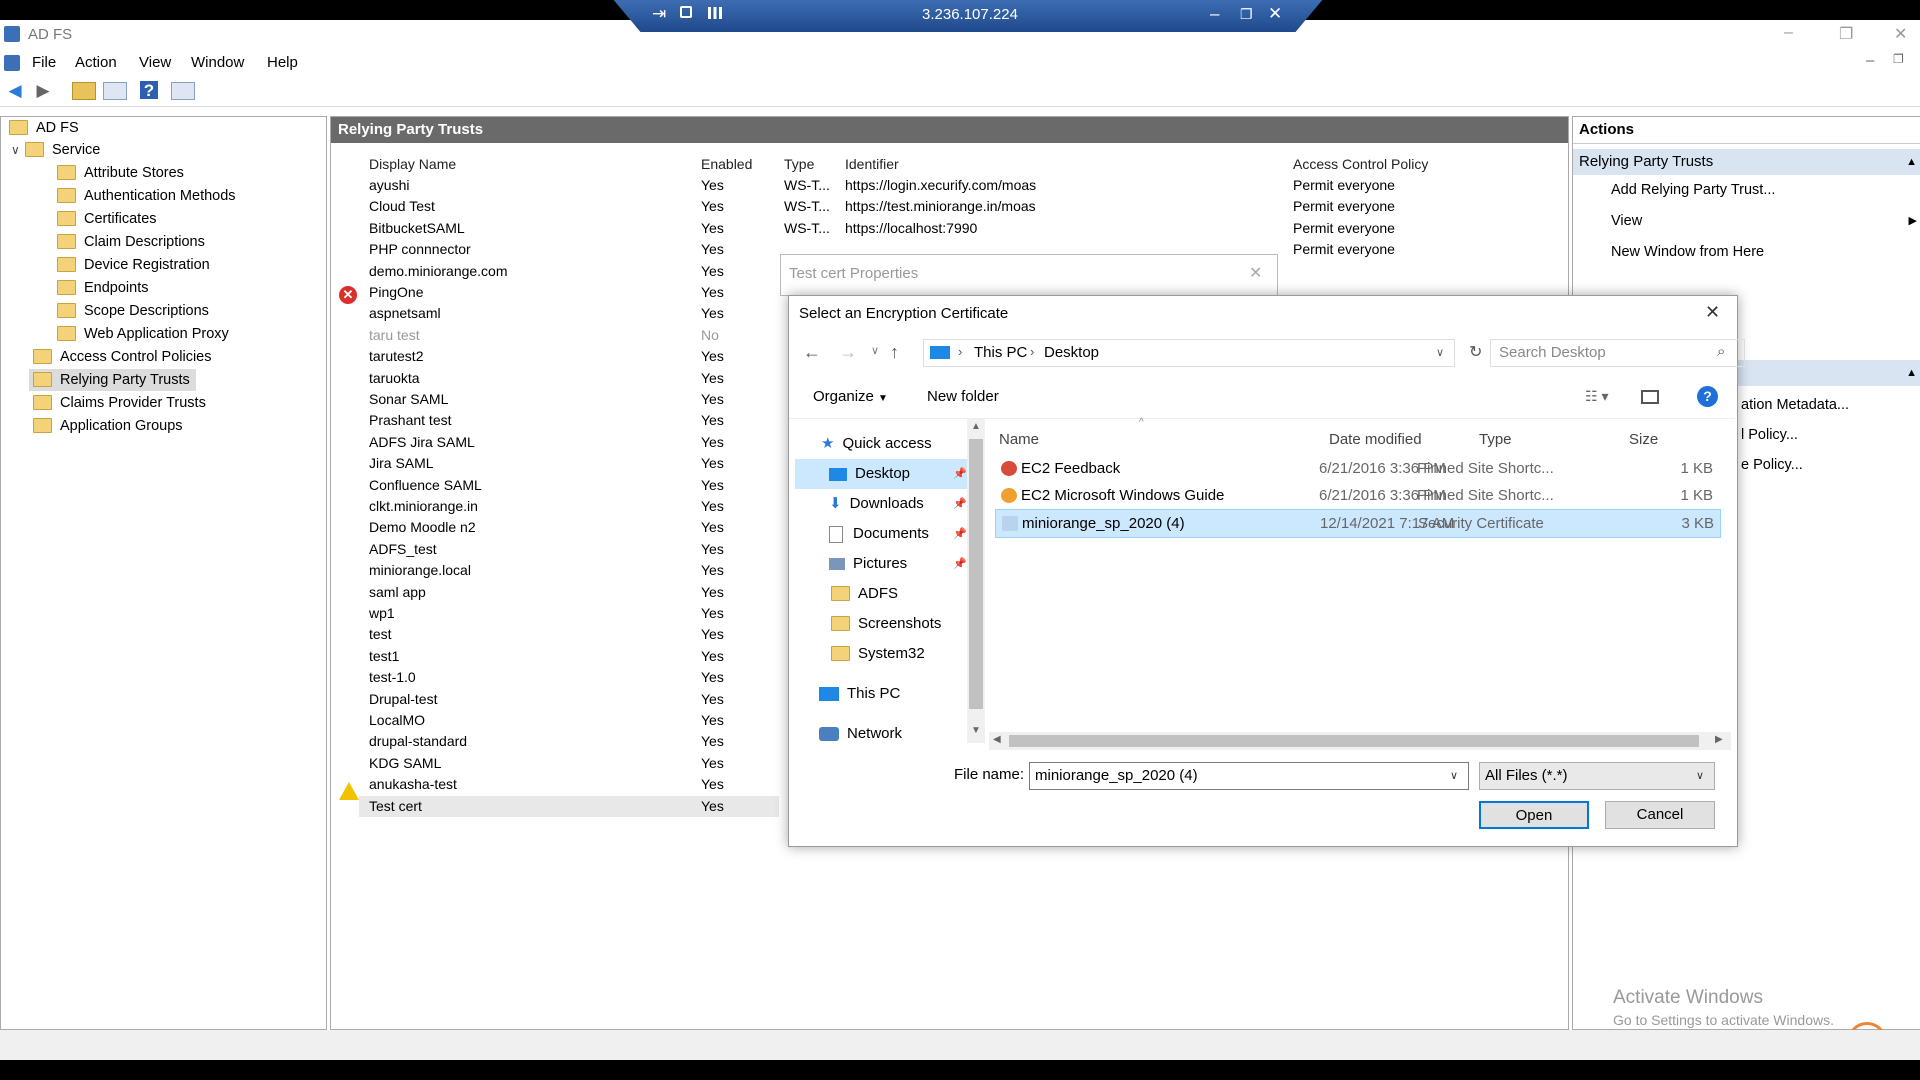 The image size is (1920, 1080). Describe the element at coordinates (860, 734) in the screenshot. I see `nav-network: Network` at that location.